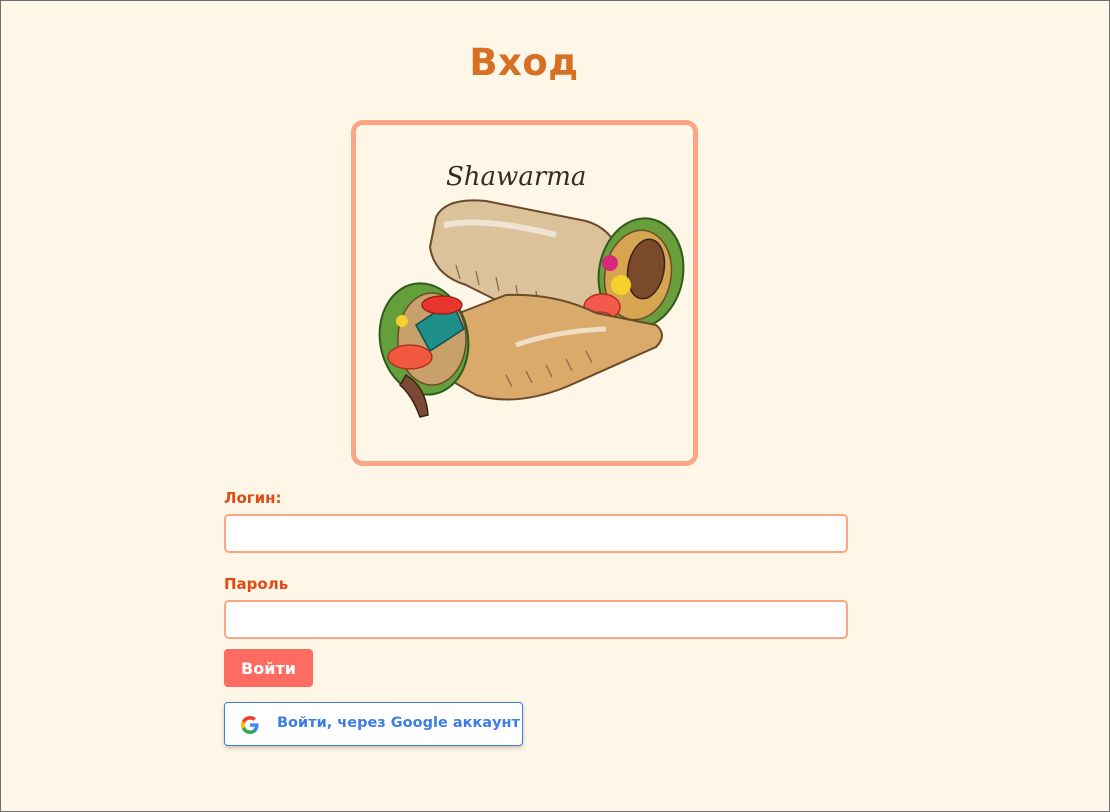 The width and height of the screenshot is (1110, 812). Describe the element at coordinates (516, 177) in the screenshot. I see `logo-text: Shawarma` at that location.